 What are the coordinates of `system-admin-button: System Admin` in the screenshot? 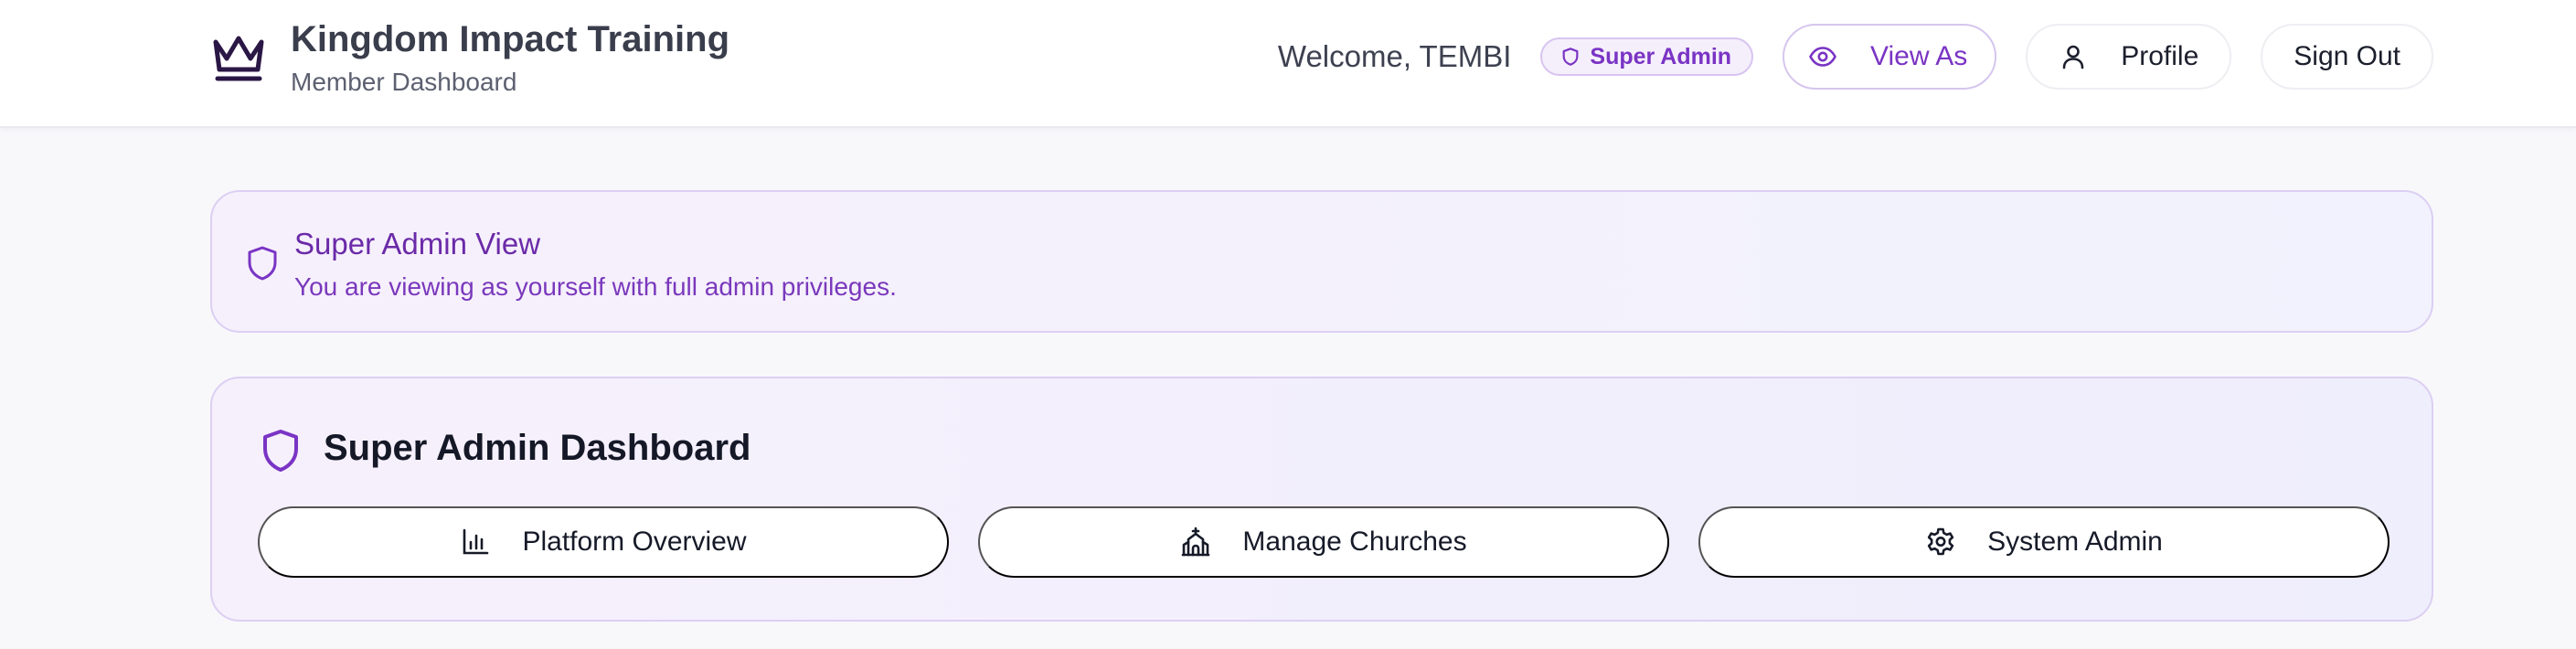 It's located at (2044, 542).